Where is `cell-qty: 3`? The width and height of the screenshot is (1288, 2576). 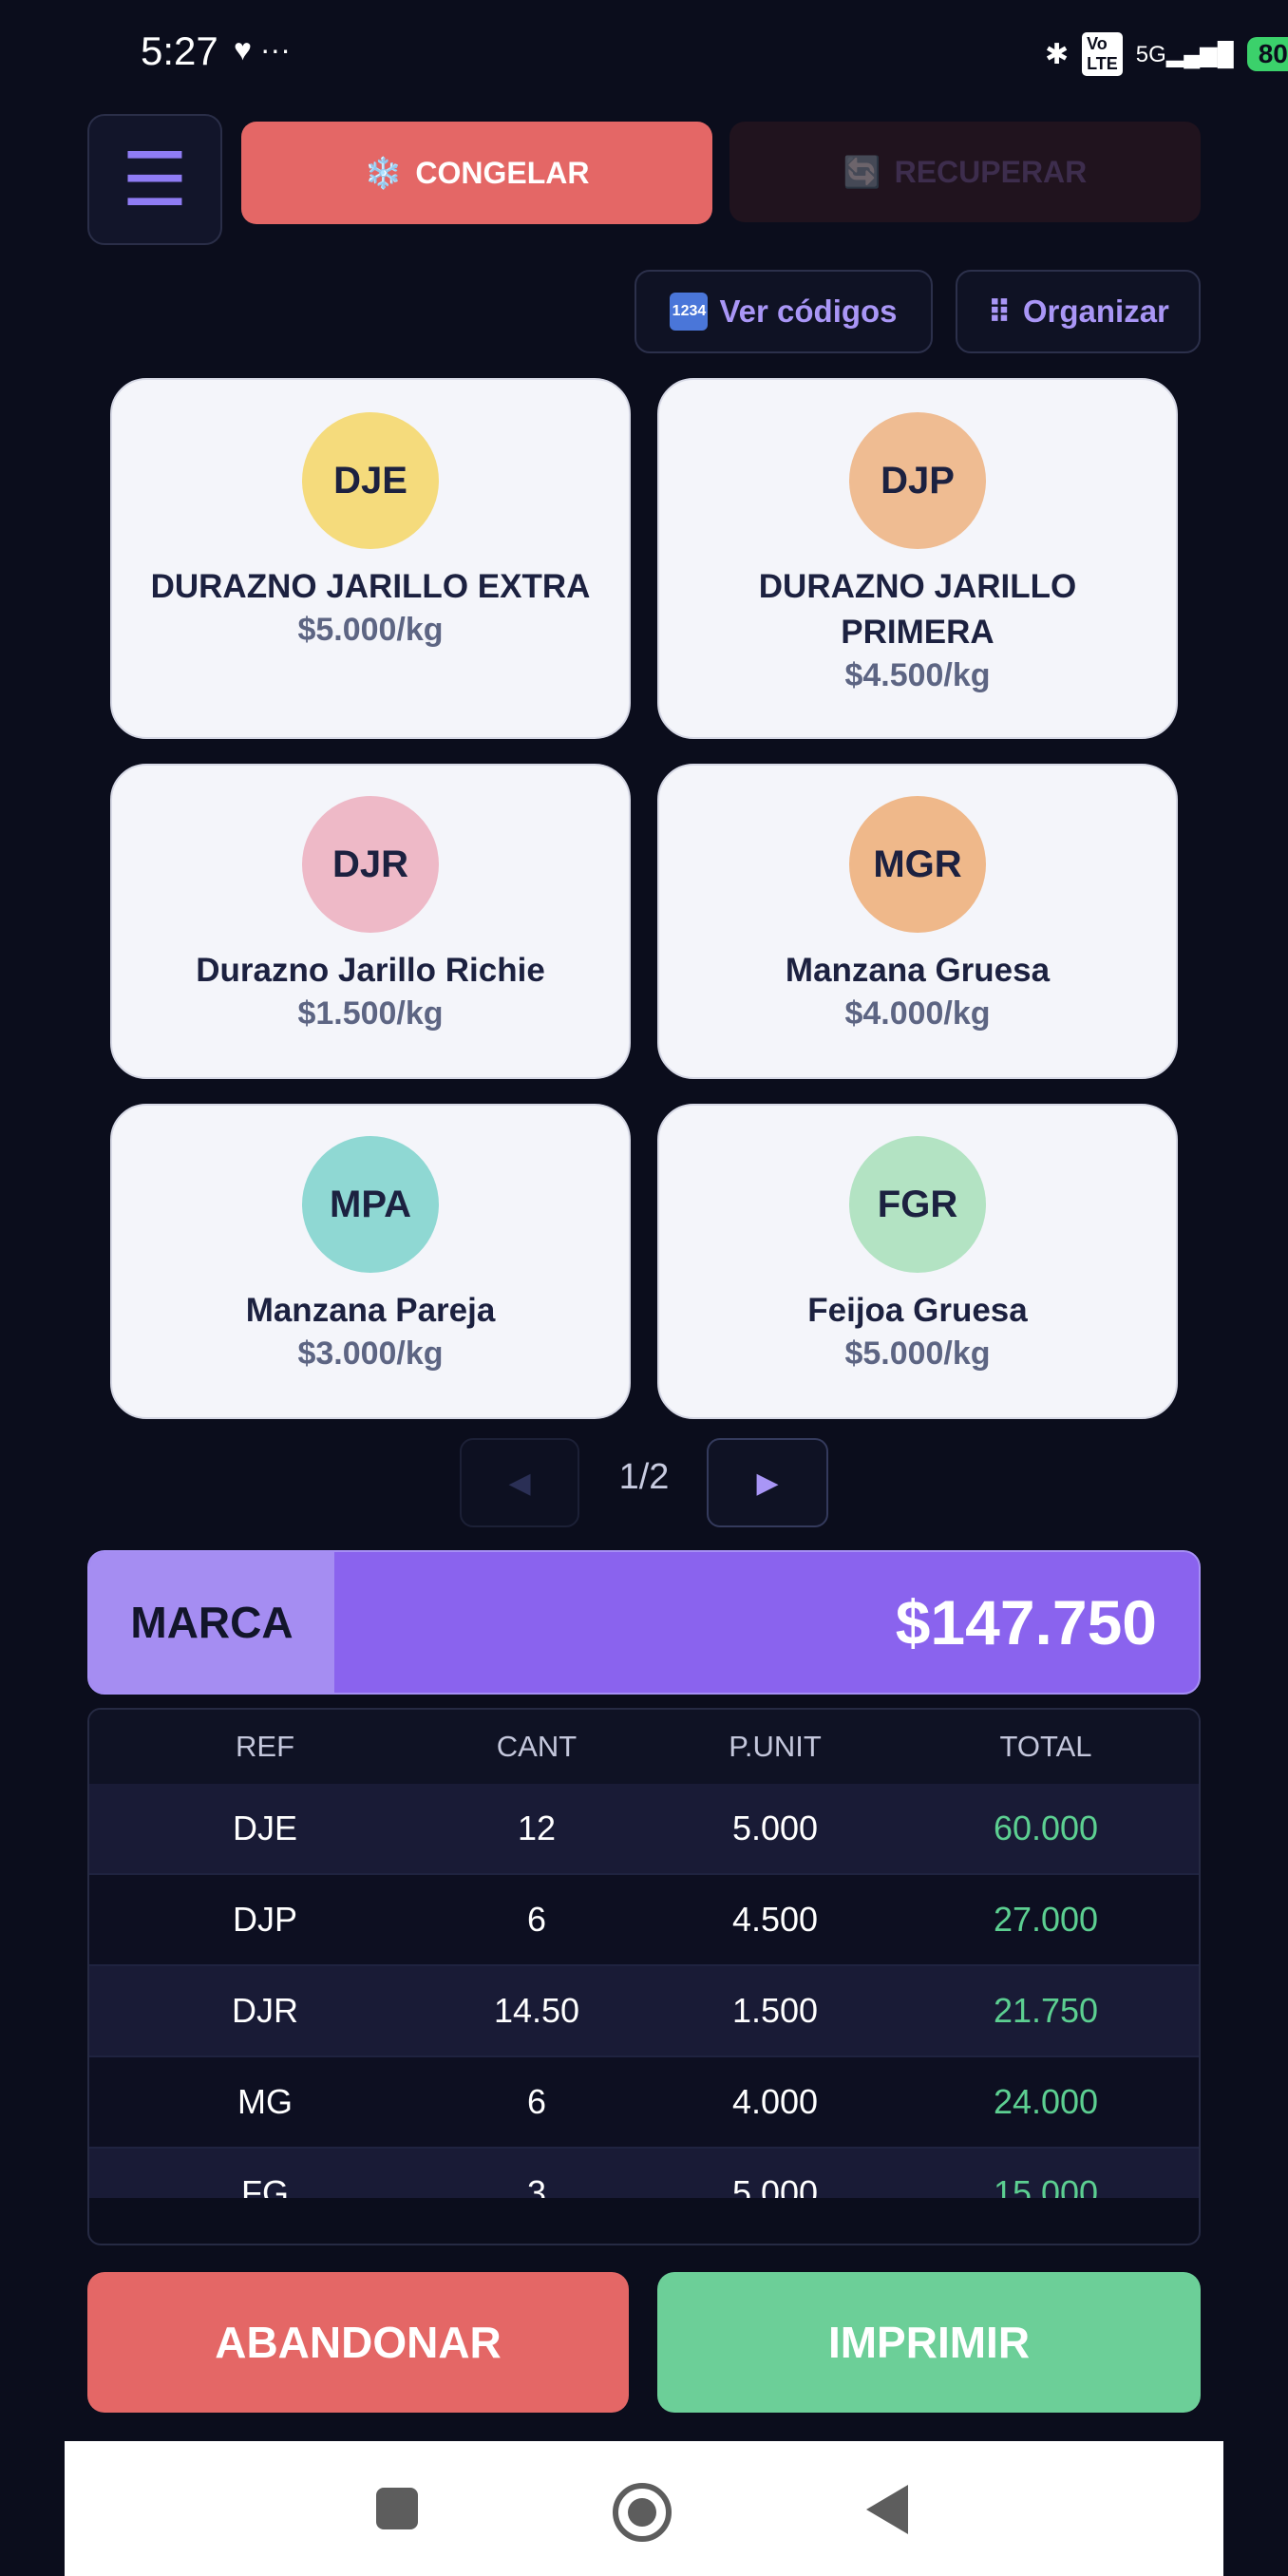 cell-qty: 3 is located at coordinates (536, 2185).